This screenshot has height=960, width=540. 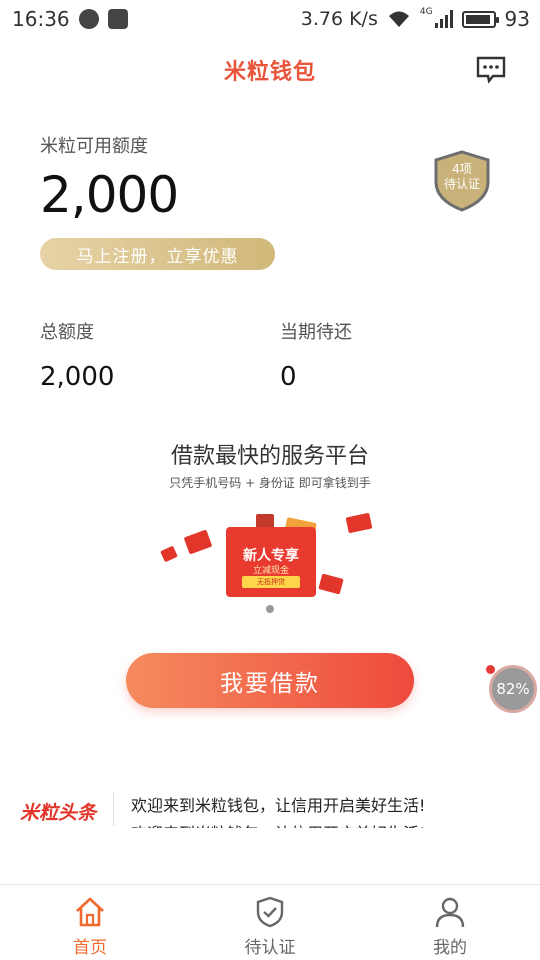 I want to click on network-speed: 3.76 K/s, so click(x=339, y=19).